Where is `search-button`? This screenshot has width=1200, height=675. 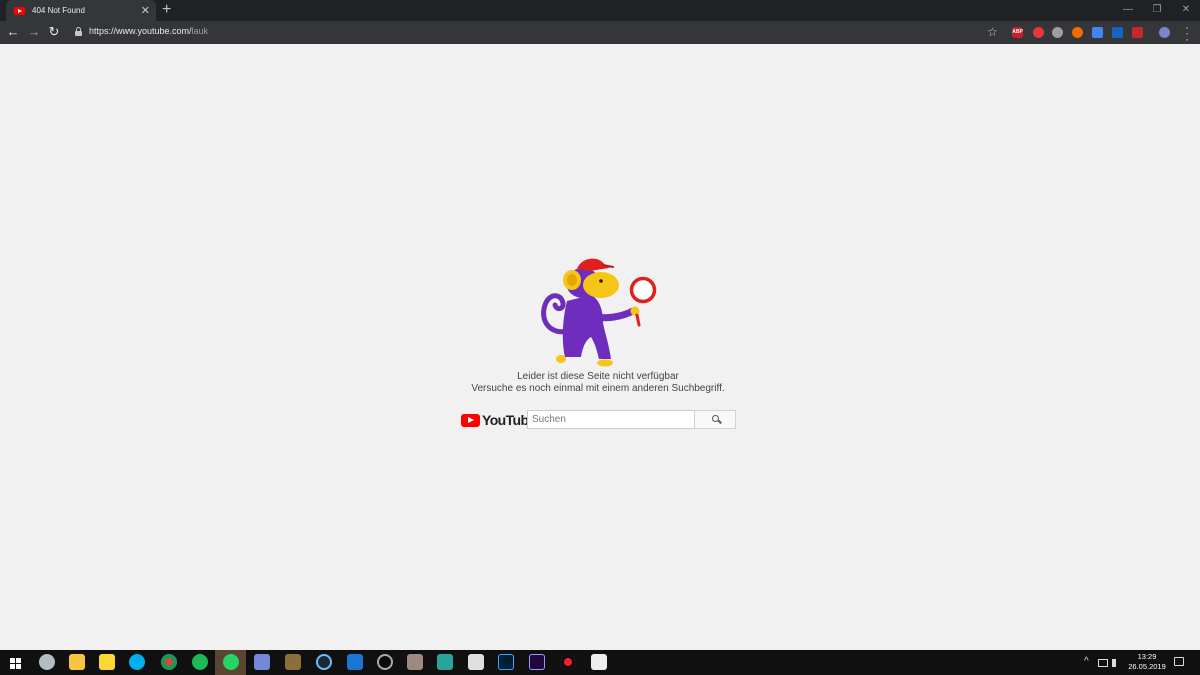
search-button is located at coordinates (715, 419).